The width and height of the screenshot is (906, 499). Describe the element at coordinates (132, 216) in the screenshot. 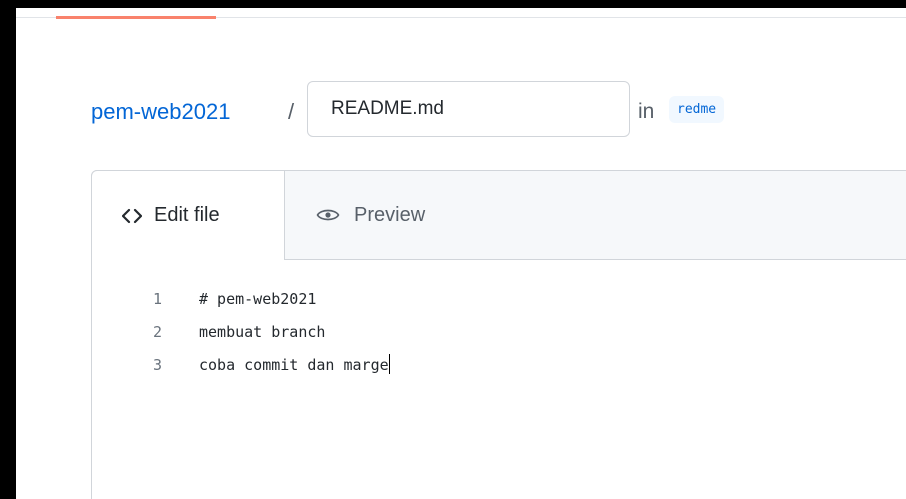

I see `code-icon` at that location.